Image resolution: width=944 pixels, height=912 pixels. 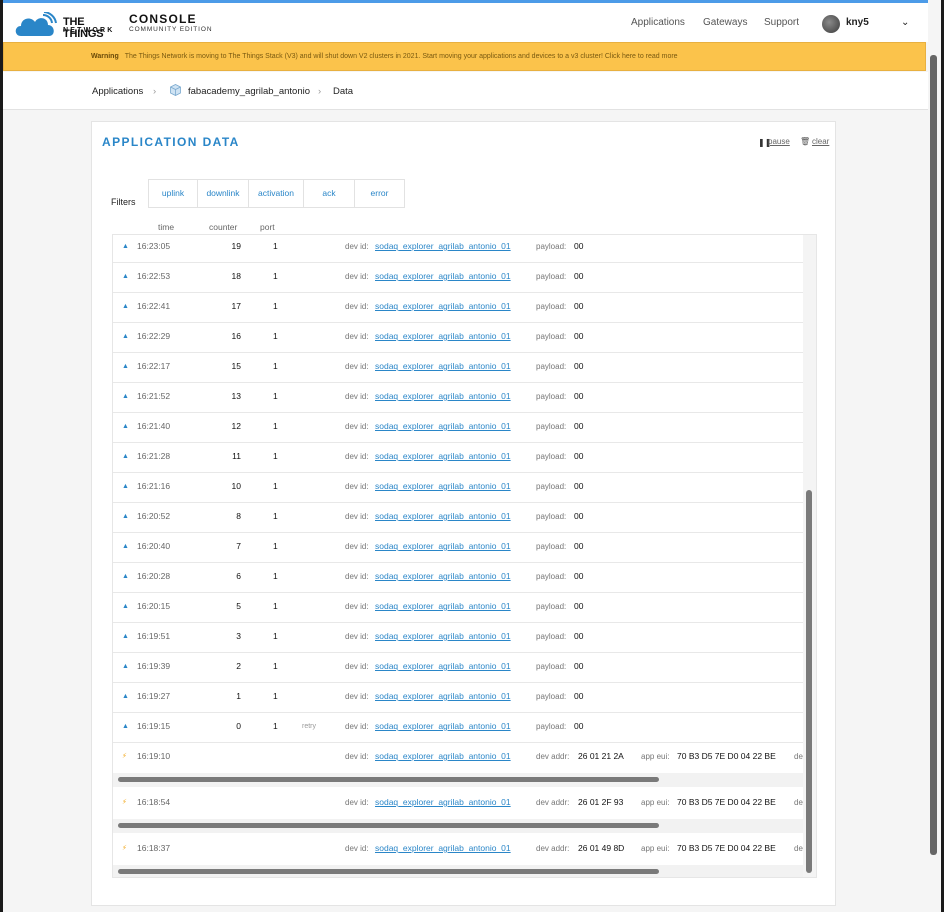 I want to click on filter-activation: activation, so click(x=276, y=193).